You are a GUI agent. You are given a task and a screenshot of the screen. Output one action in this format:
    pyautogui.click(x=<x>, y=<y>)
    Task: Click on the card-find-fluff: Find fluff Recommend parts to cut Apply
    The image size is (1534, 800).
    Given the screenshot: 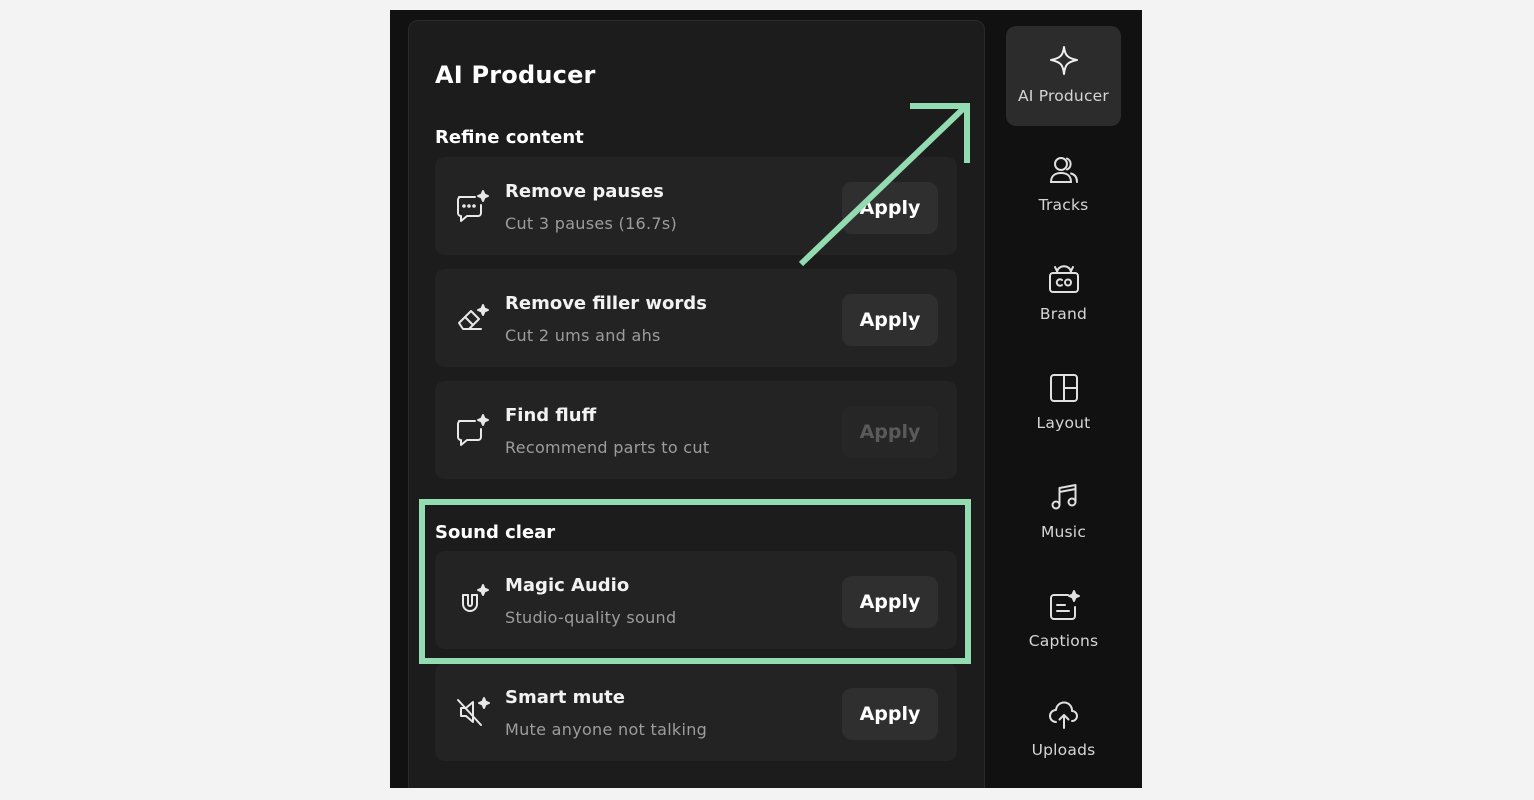 What is the action you would take?
    pyautogui.click(x=696, y=430)
    